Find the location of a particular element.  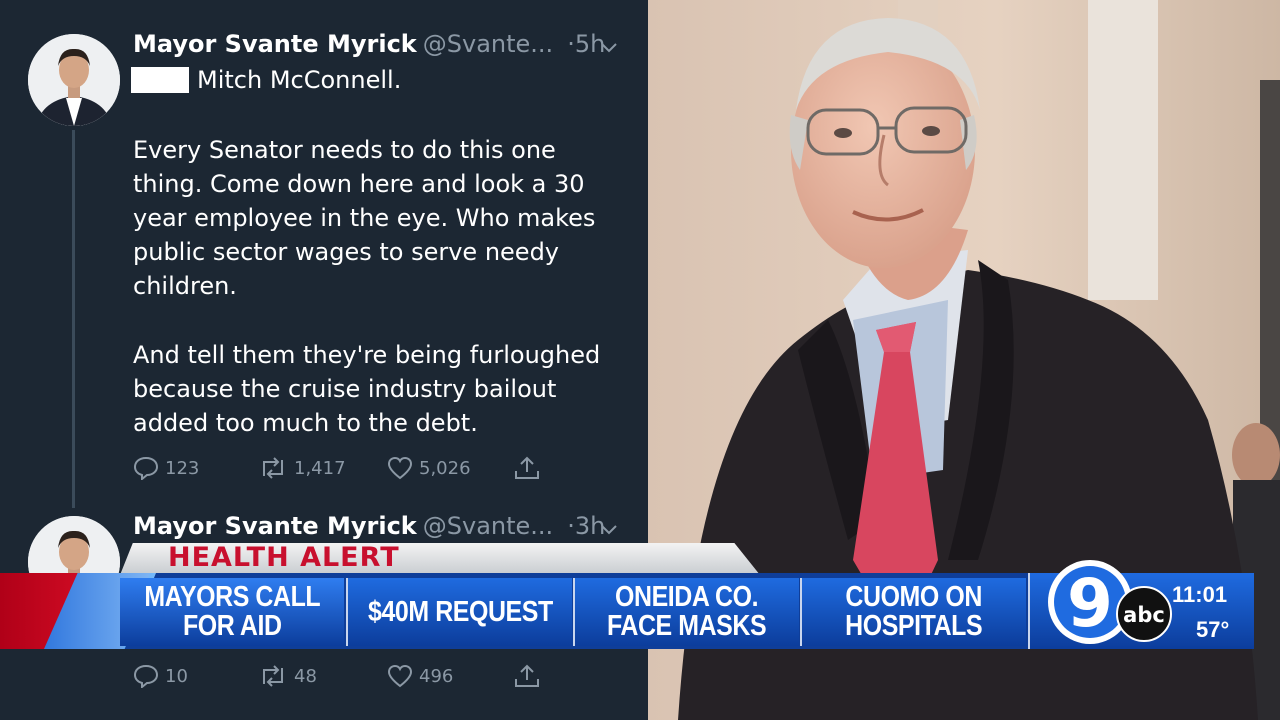

reply-button: 123 is located at coordinates (166, 468).